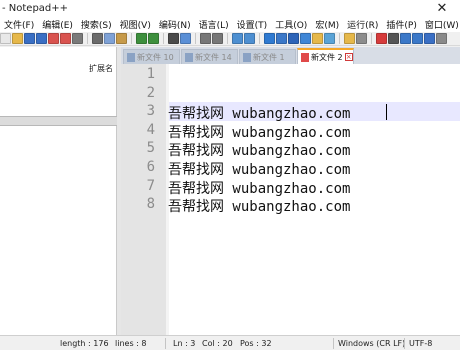 Image resolution: width=460 pixels, height=350 pixels. What do you see at coordinates (155, 57) in the screenshot?
I see `tab-label: 新文件 10` at bounding box center [155, 57].